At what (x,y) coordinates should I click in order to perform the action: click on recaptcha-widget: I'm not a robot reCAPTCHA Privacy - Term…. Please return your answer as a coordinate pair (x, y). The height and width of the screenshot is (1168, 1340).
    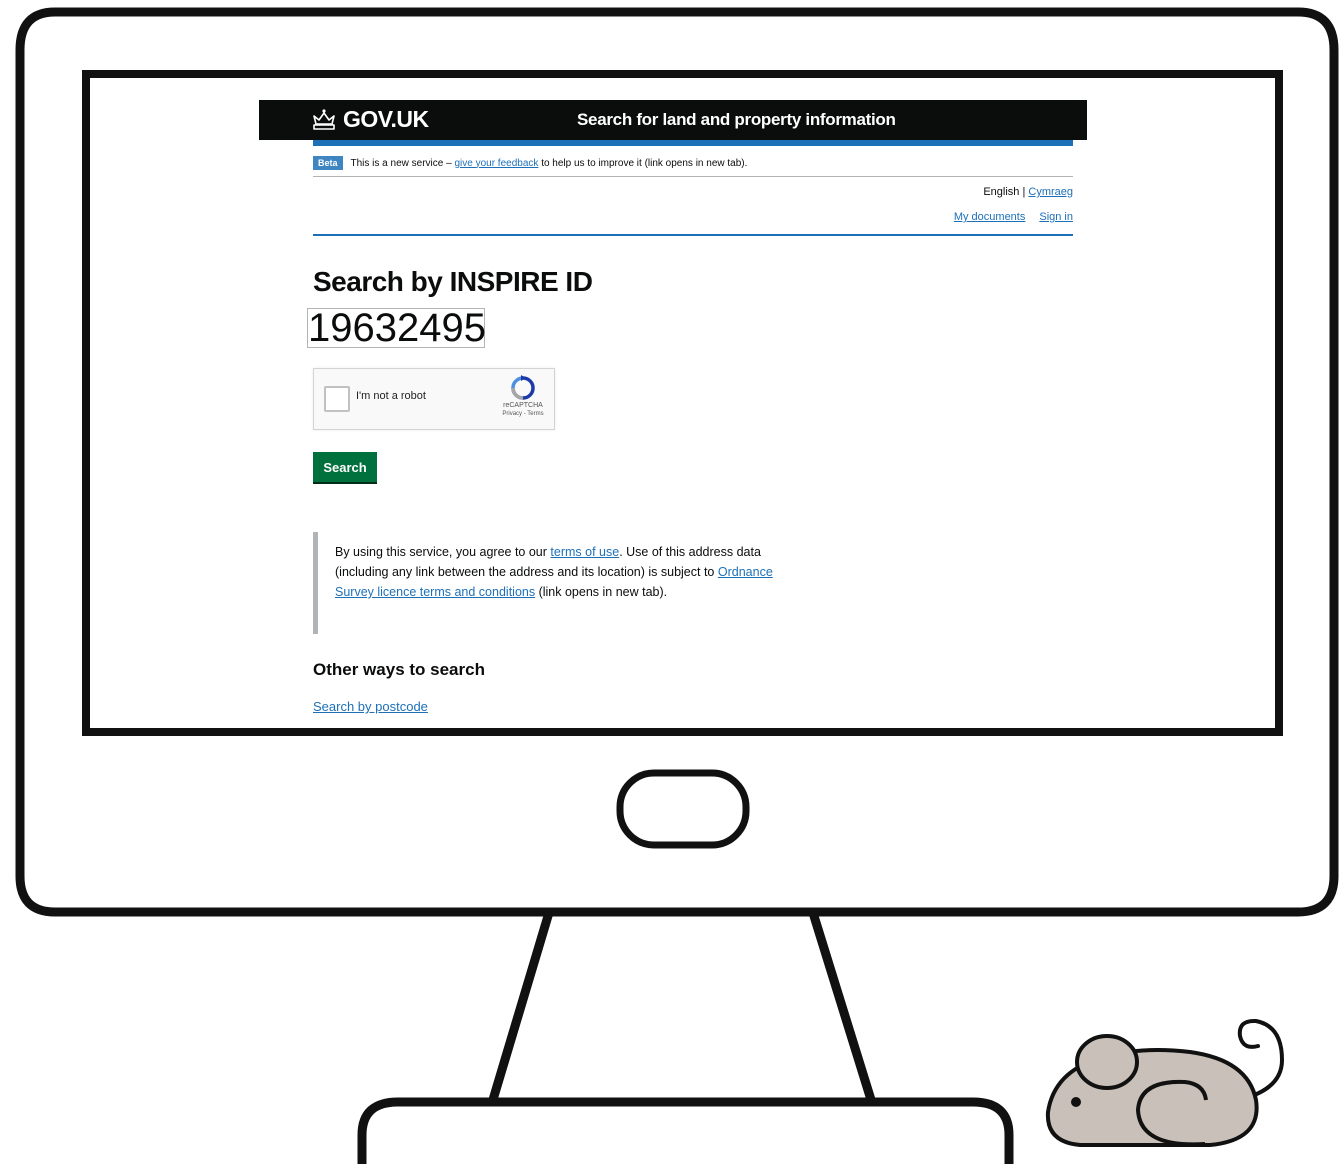
    Looking at the image, I should click on (434, 399).